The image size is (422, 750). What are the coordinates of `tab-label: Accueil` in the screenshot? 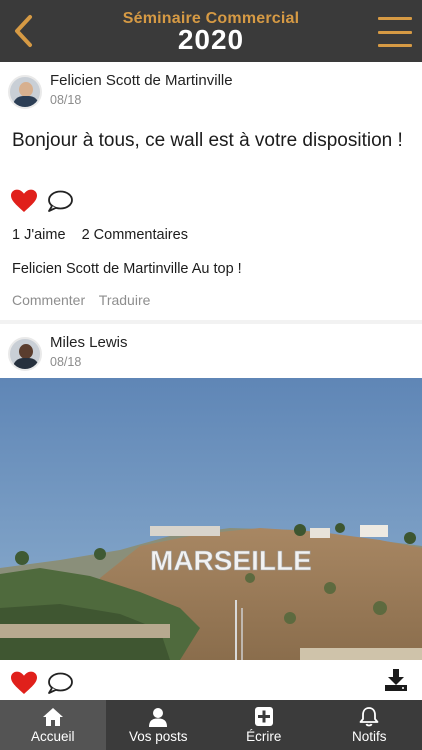 It's located at (52, 736).